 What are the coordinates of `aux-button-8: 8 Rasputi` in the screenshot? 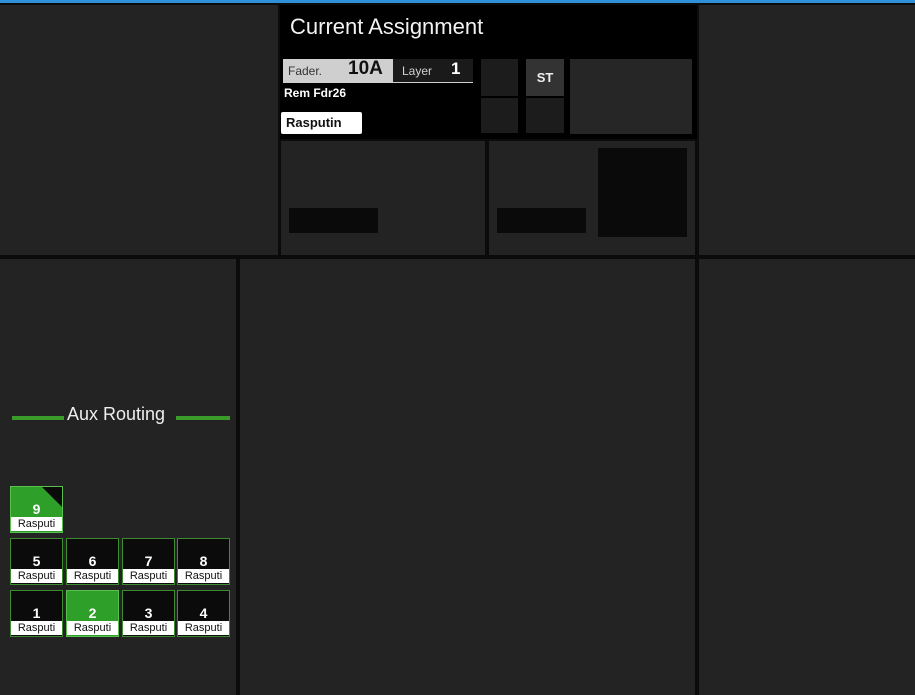 It's located at (203, 561).